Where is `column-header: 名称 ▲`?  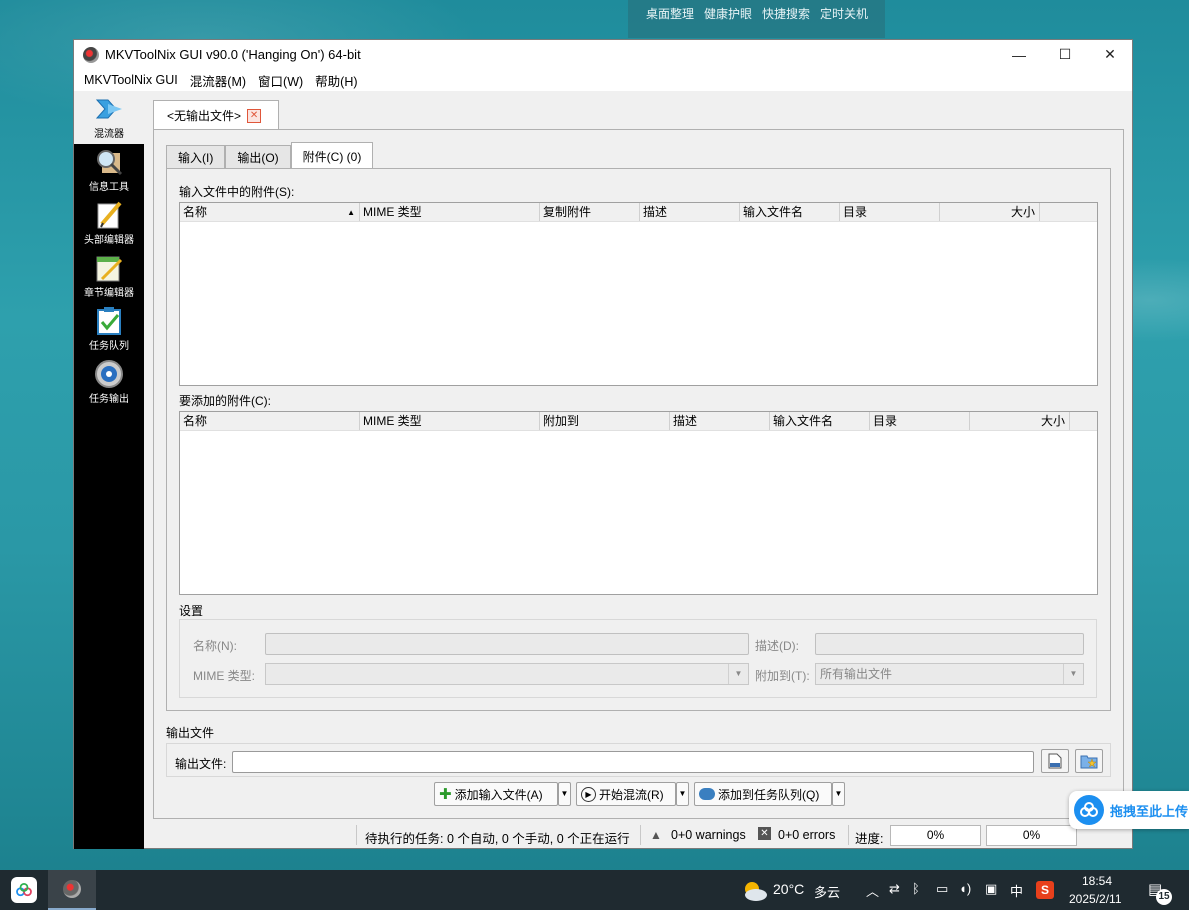 column-header: 名称 ▲ is located at coordinates (270, 212).